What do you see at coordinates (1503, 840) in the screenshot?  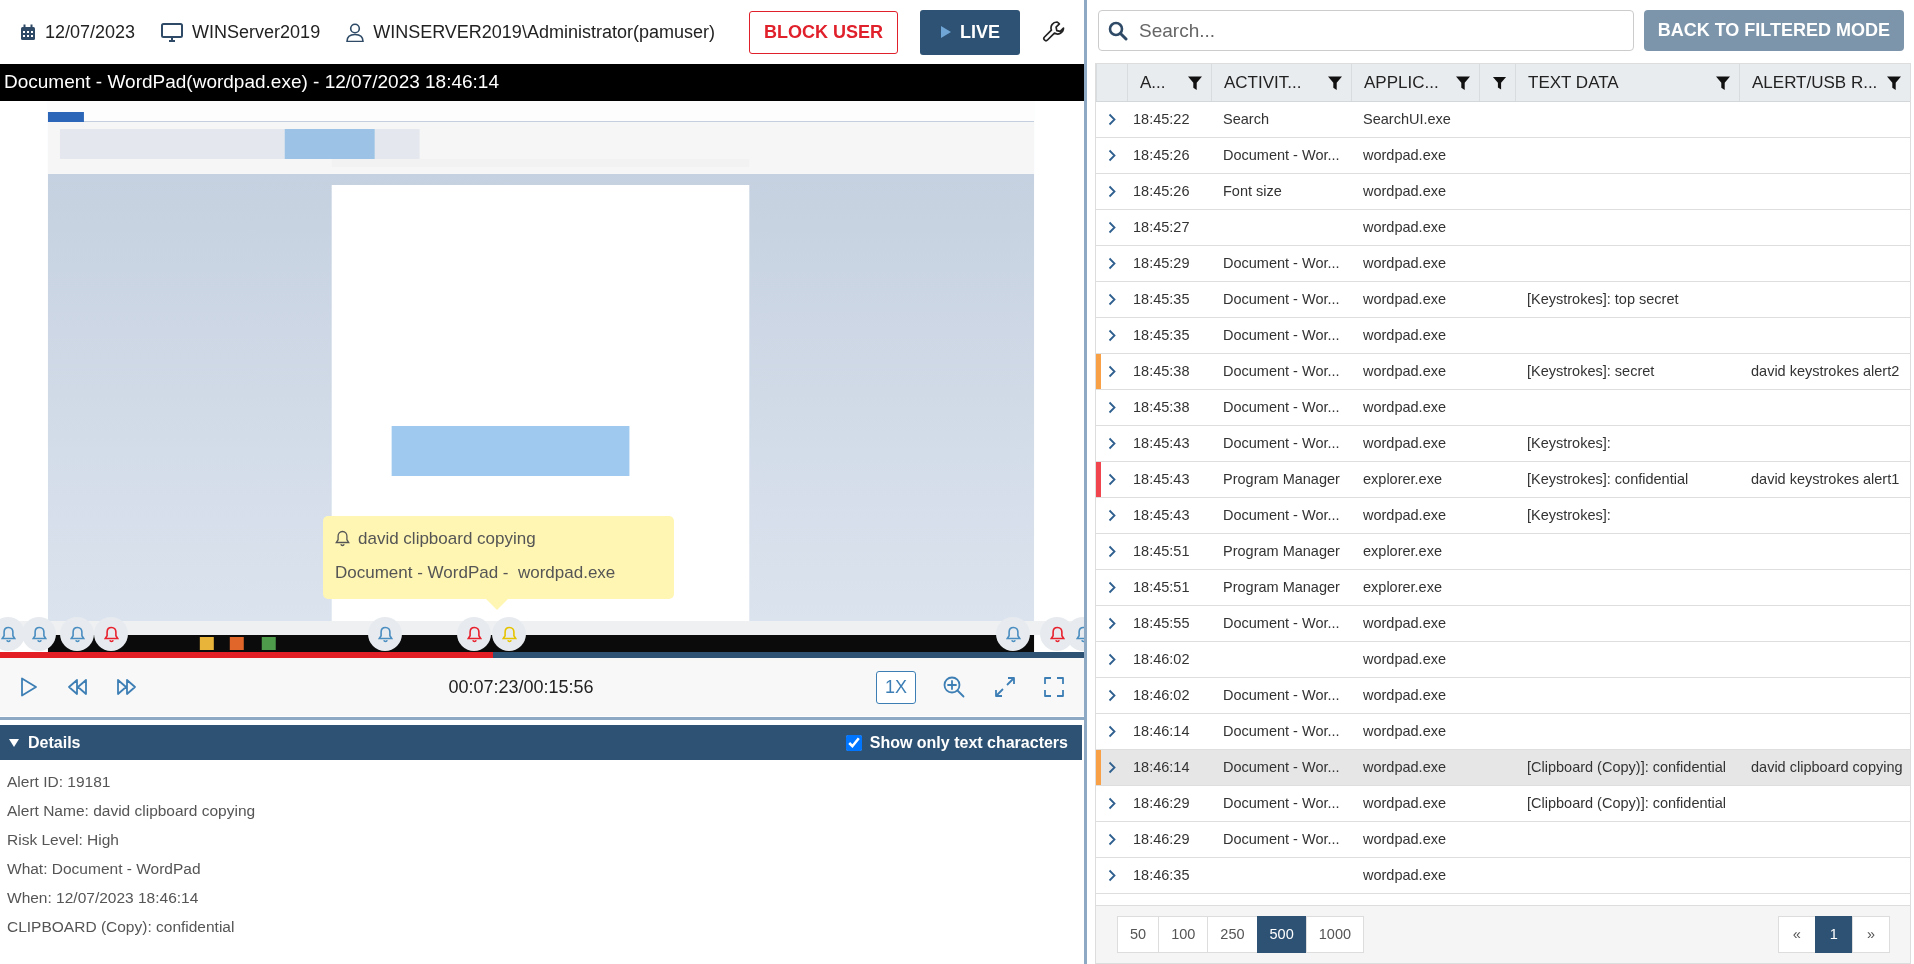 I see `table-row: 18:46:29 Document - Wor... wordpad.exe` at bounding box center [1503, 840].